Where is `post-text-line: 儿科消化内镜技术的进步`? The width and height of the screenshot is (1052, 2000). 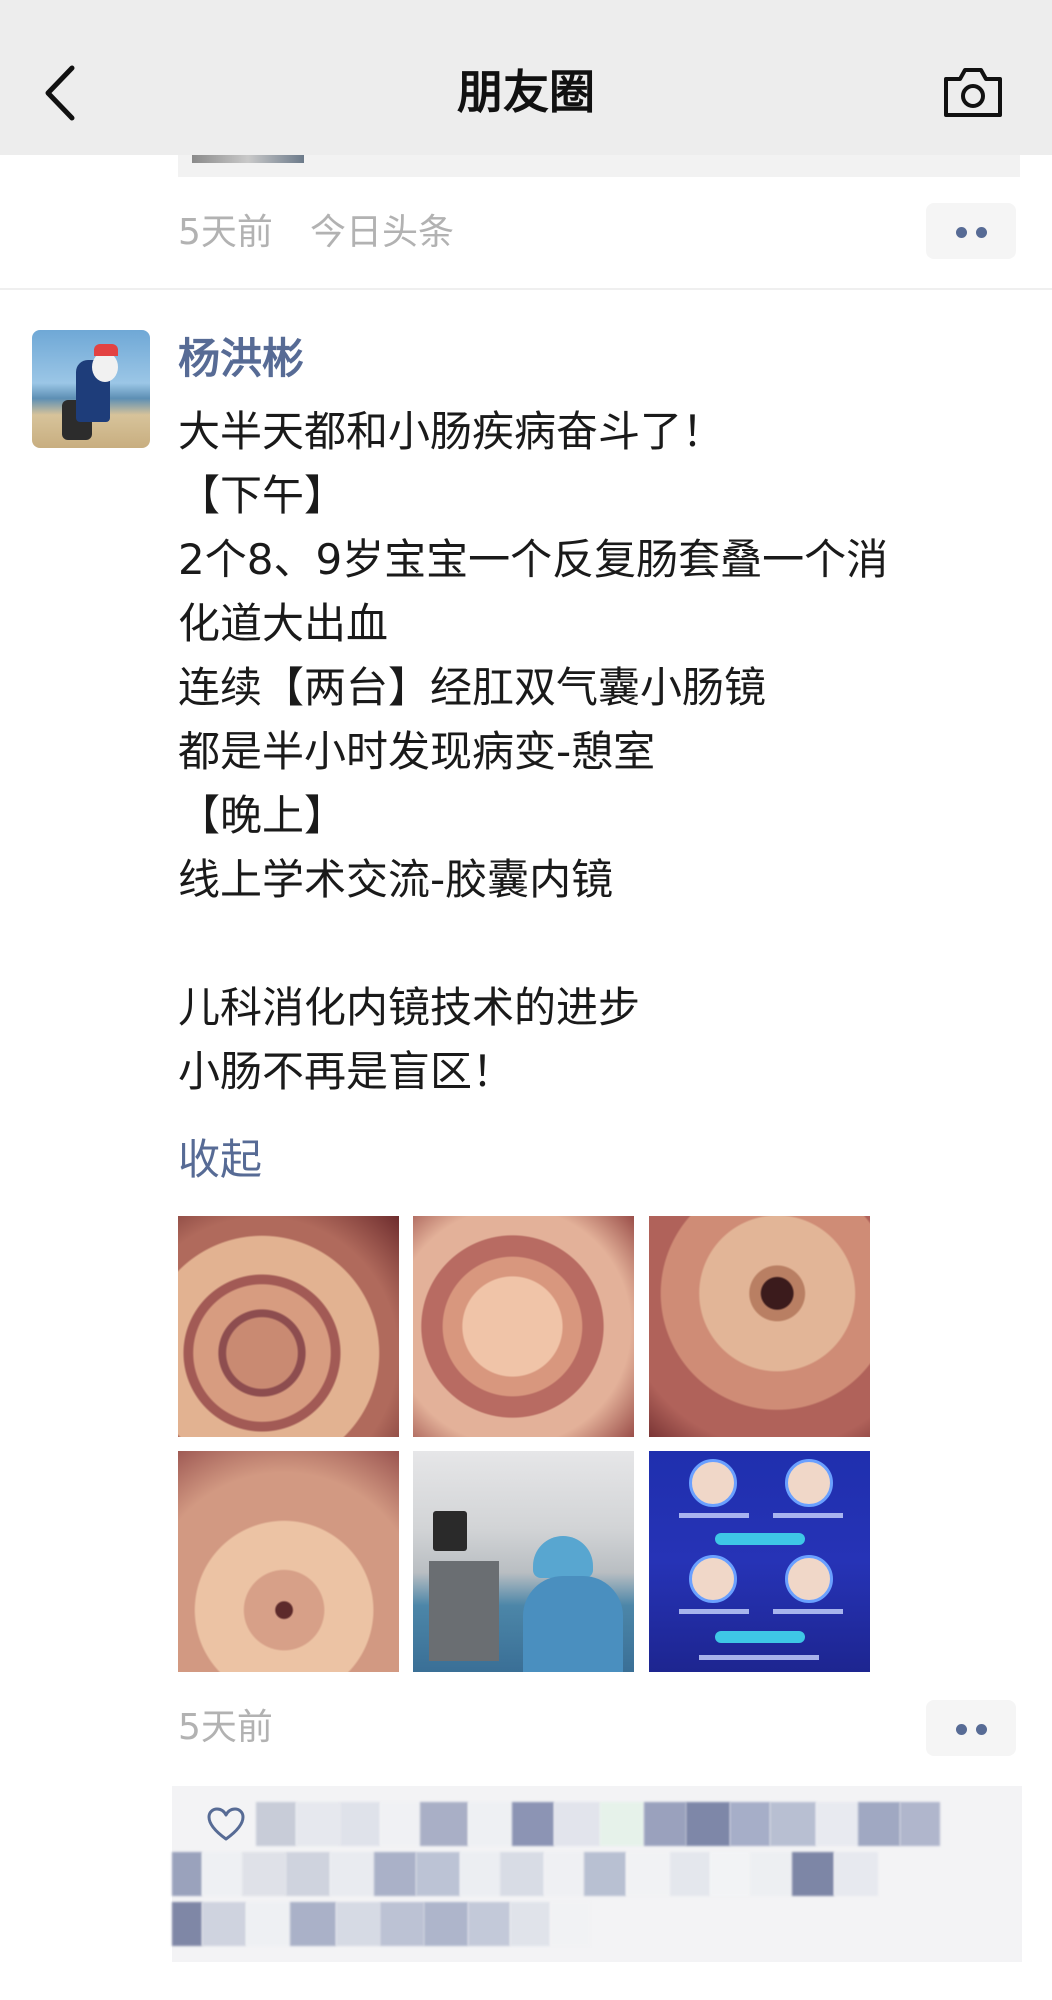
post-text-line: 儿科消化内镜技术的进步 is located at coordinates (409, 1007).